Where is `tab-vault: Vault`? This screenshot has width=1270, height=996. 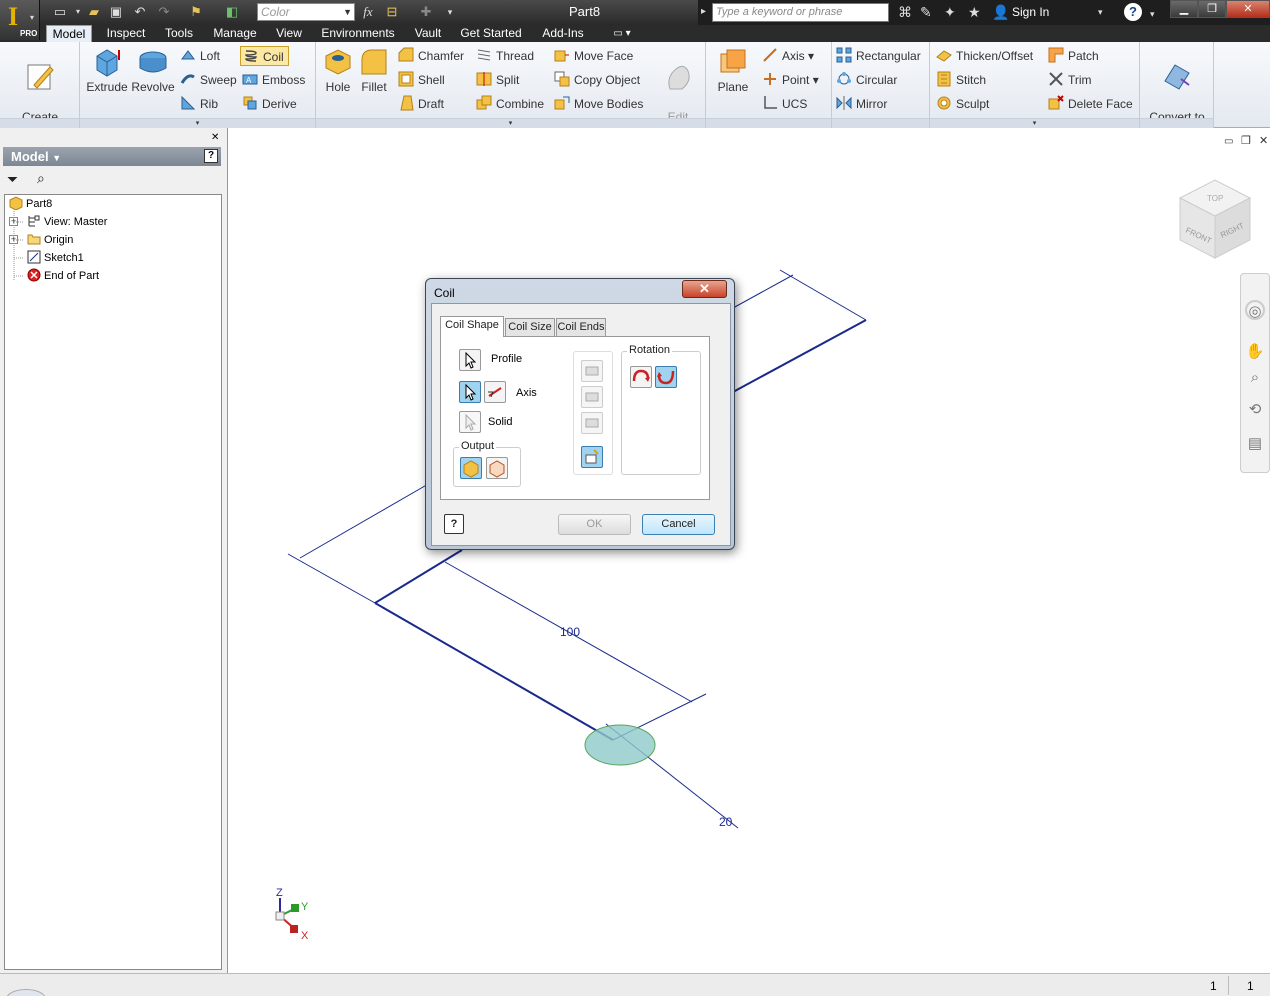
tab-vault: Vault is located at coordinates (428, 33).